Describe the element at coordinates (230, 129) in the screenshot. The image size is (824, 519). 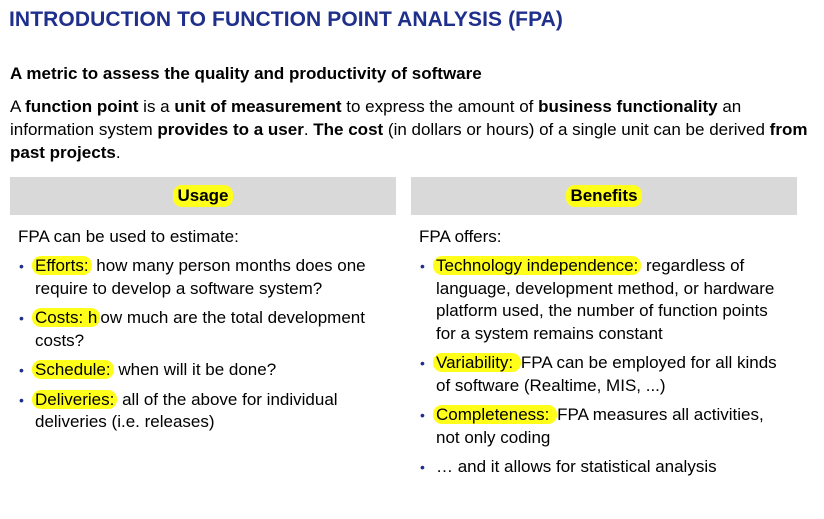
I see `intro-bold: provides to a user` at that location.